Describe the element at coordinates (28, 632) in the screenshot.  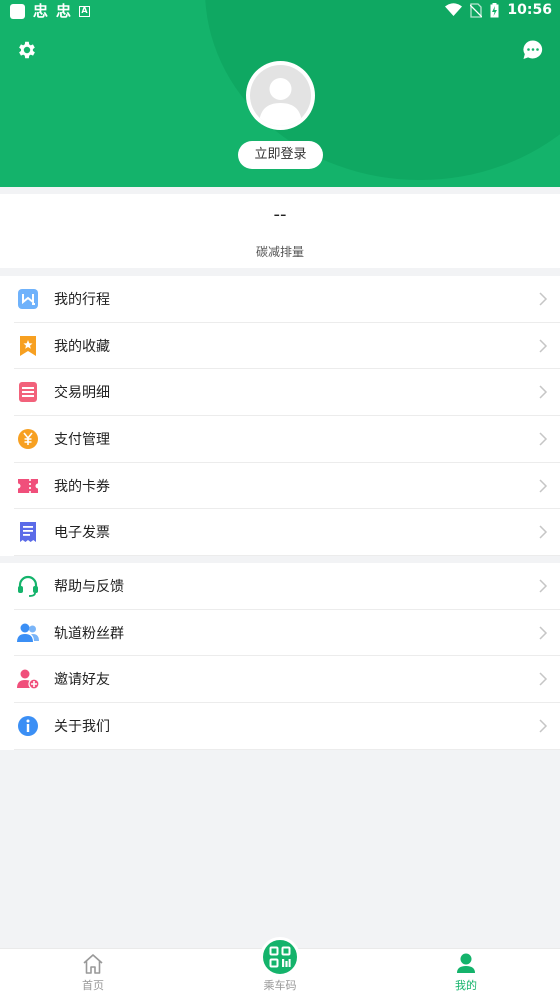
I see `group-icon` at that location.